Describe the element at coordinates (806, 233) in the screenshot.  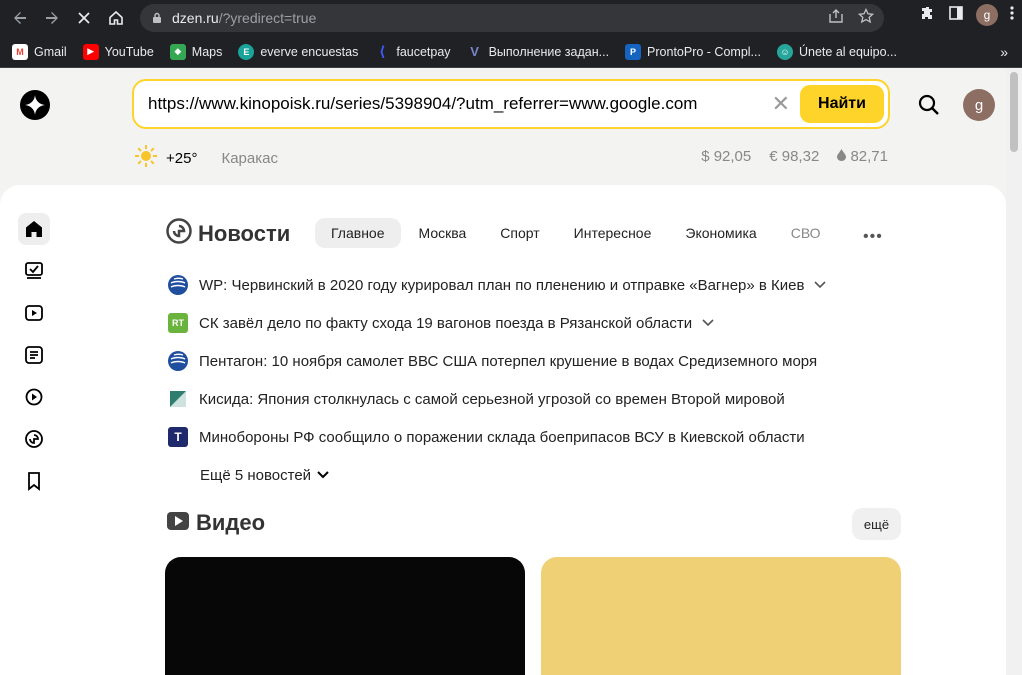
I see `tab-svo: СВО` at that location.